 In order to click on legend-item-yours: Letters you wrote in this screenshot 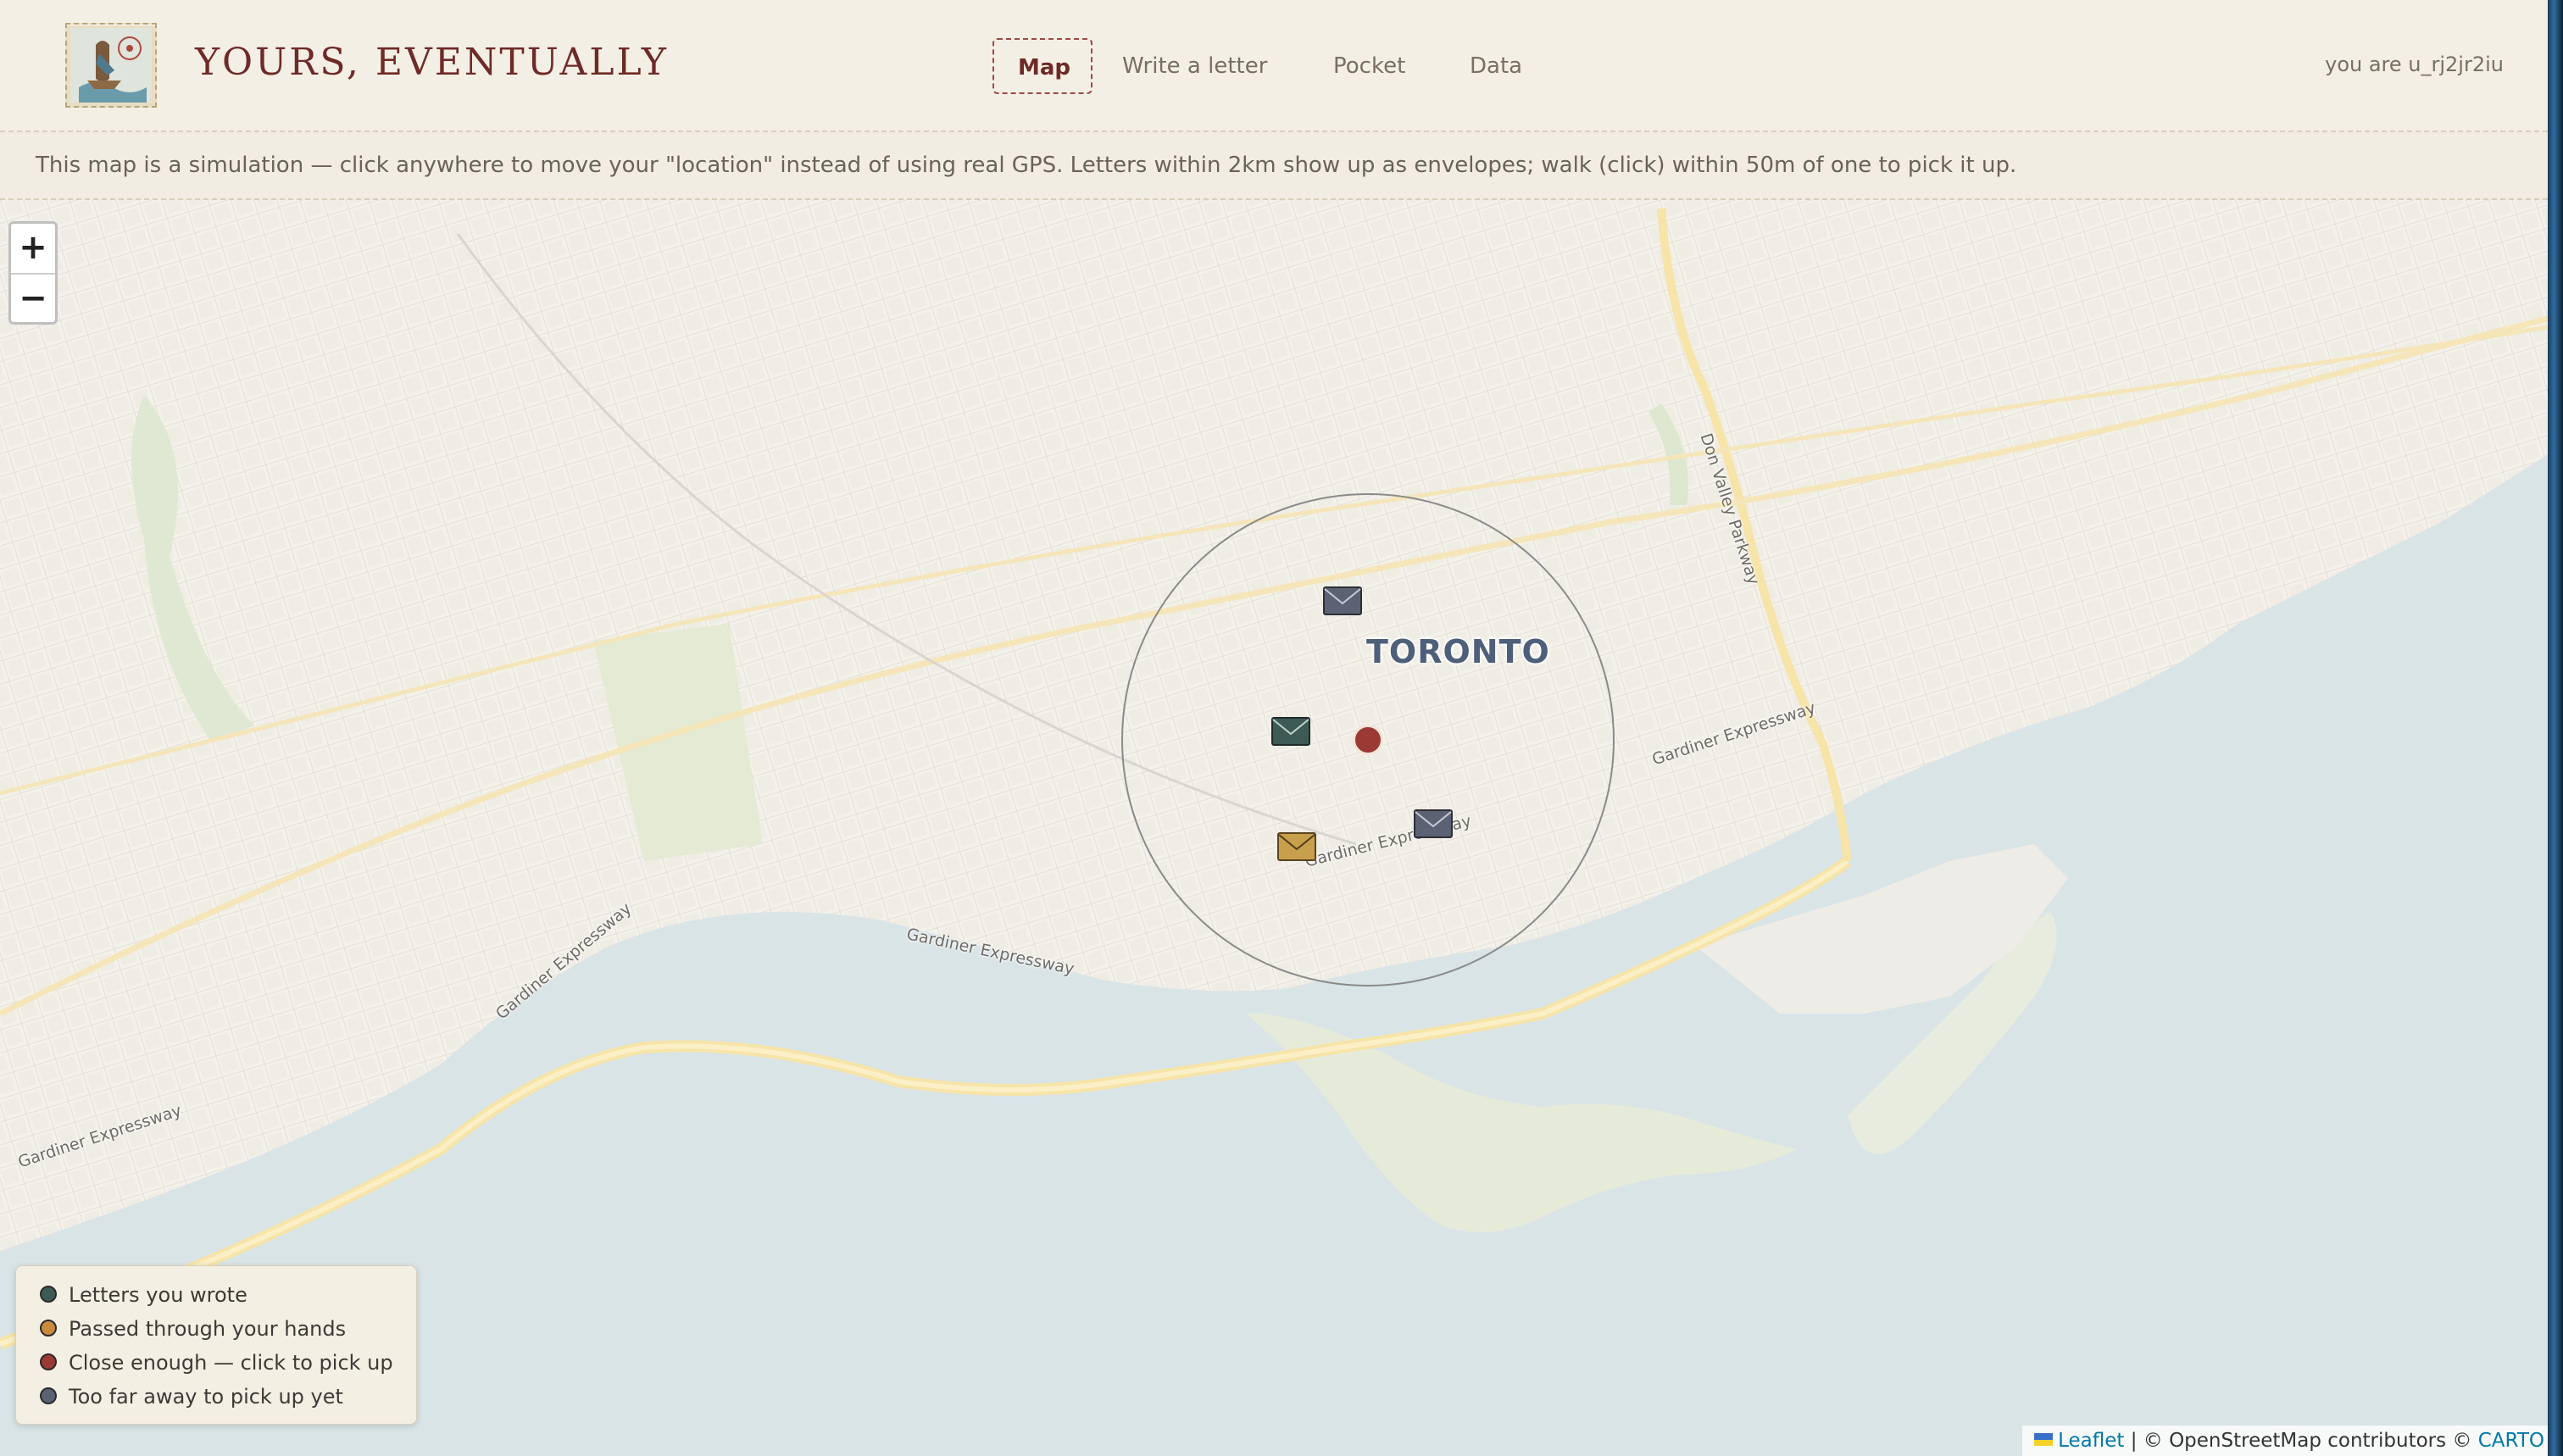, I will do `click(143, 1295)`.